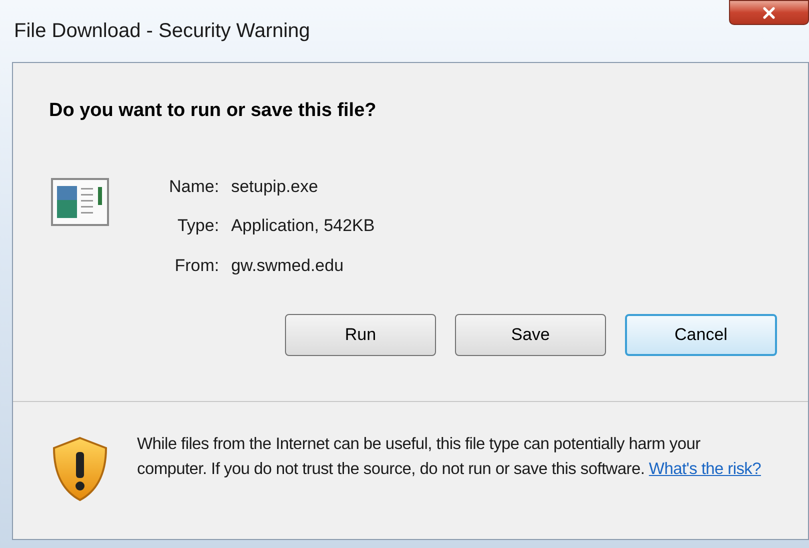 This screenshot has height=548, width=809. I want to click on field-value: gw.swmed.edu, so click(288, 265).